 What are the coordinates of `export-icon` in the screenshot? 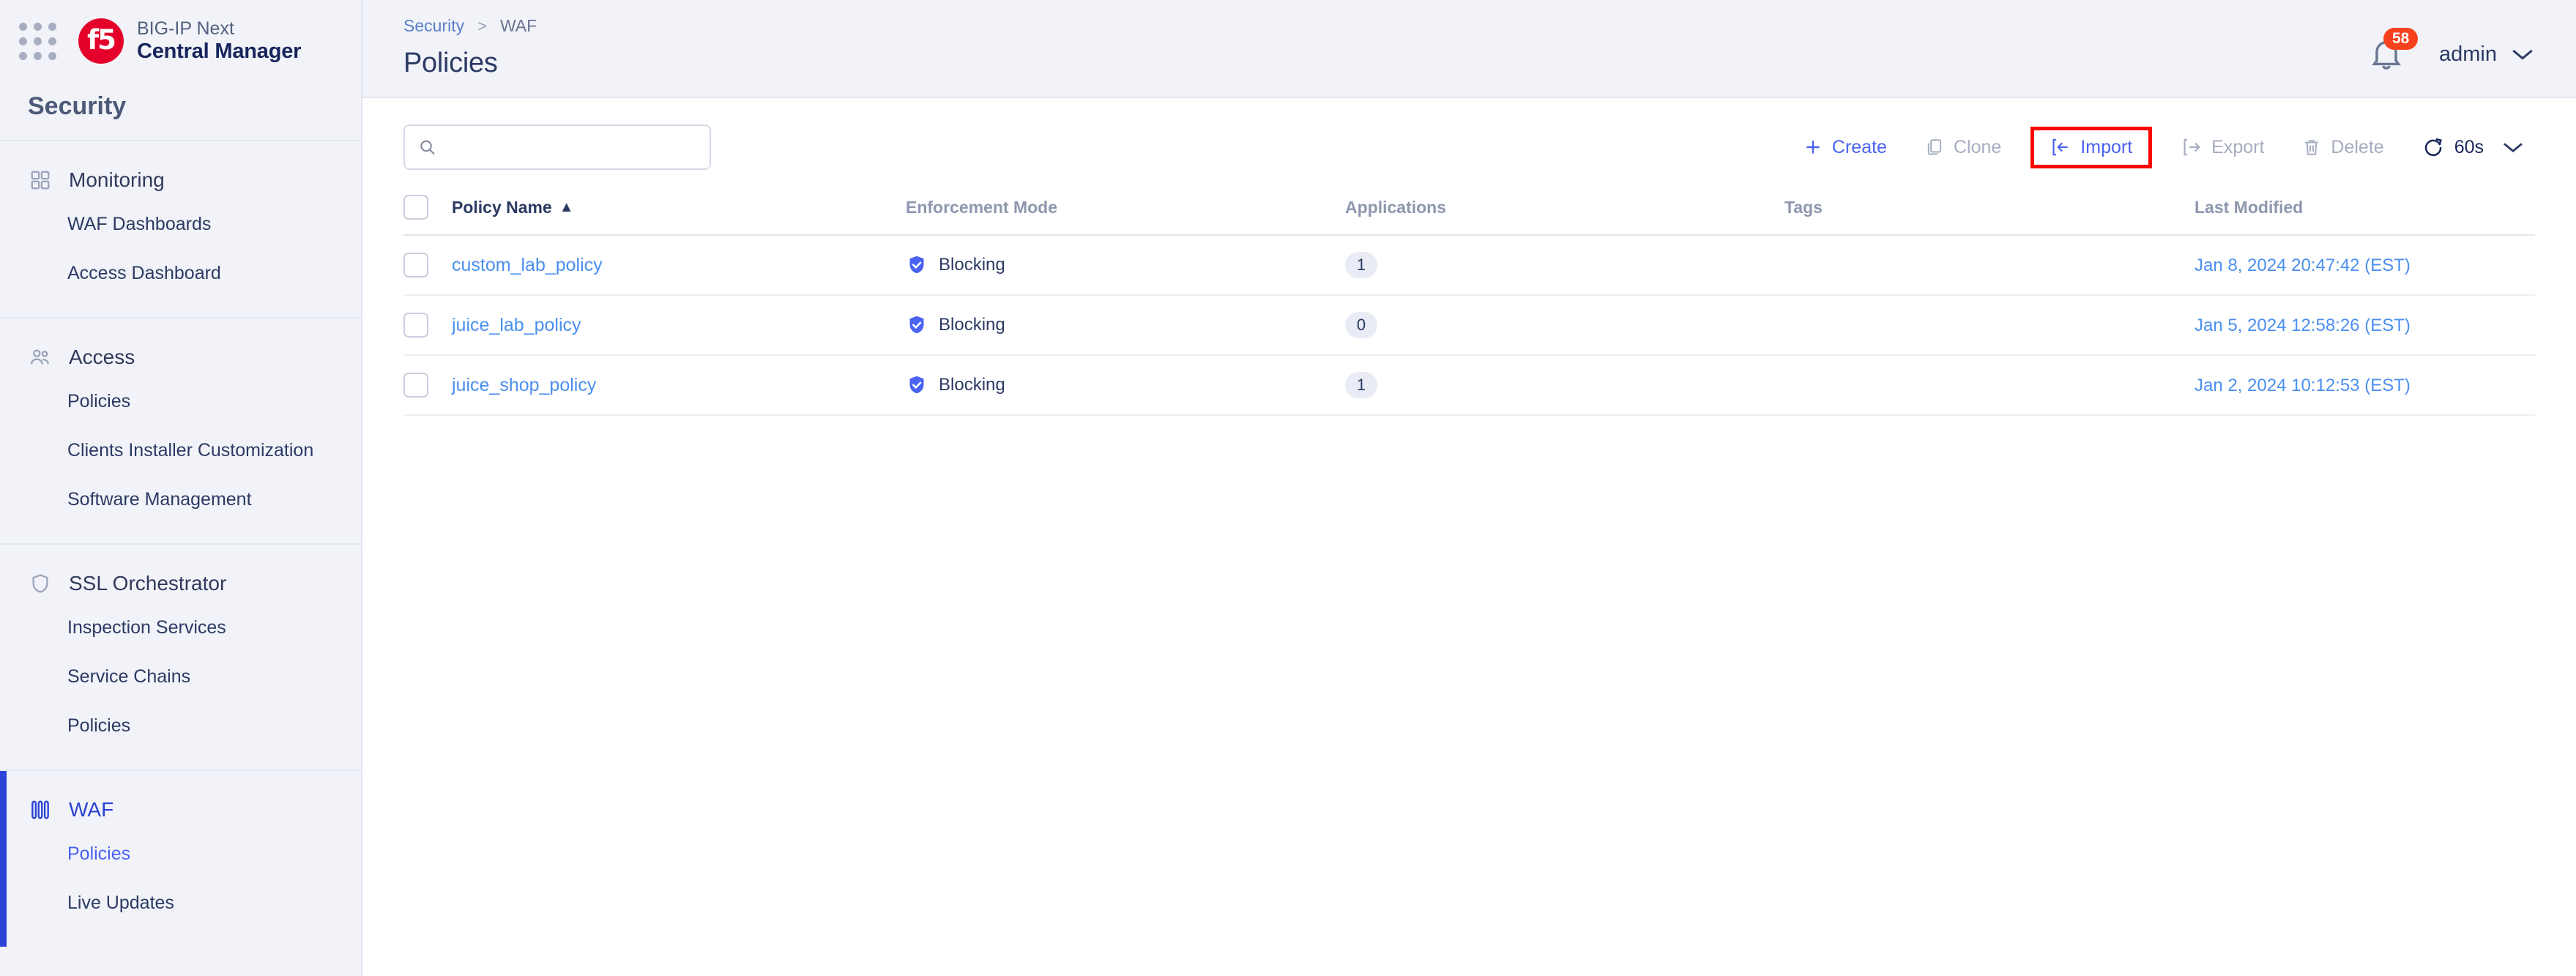 It's located at (2192, 147).